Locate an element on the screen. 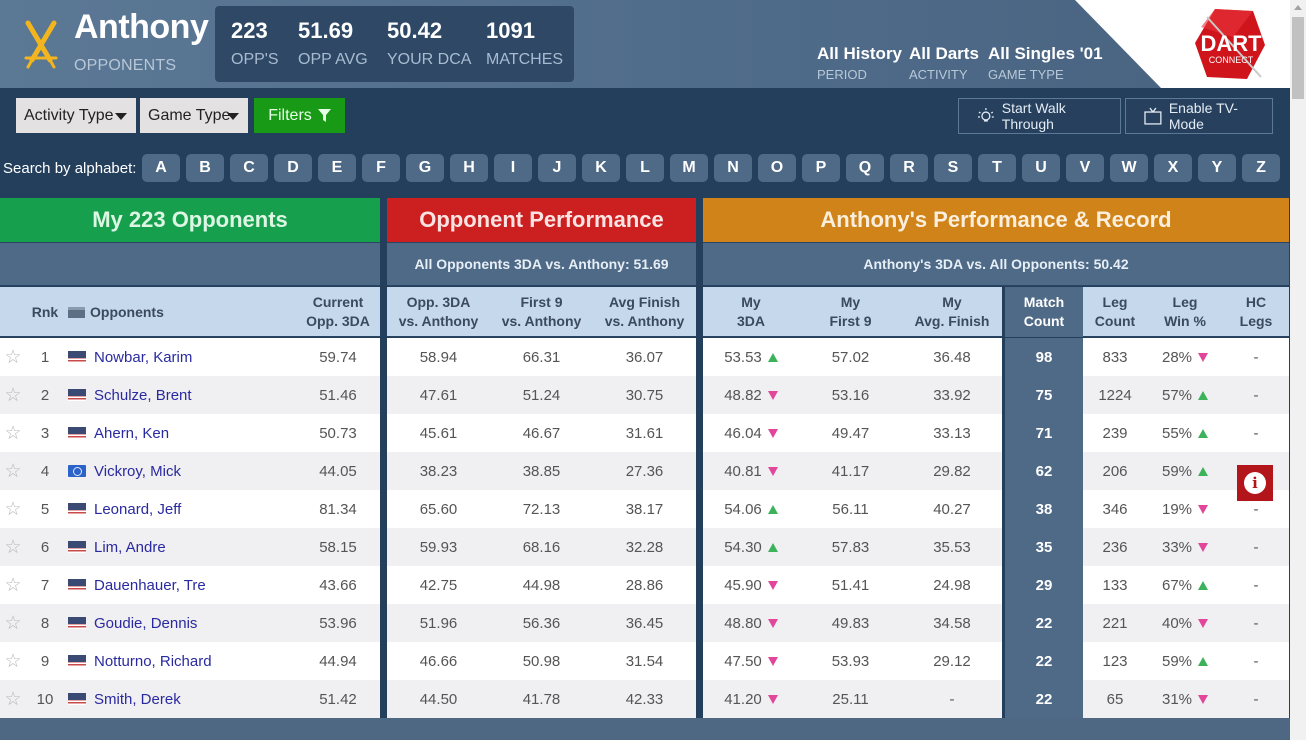 The width and height of the screenshot is (1306, 740). page-scrollbar is located at coordinates (1298, 370).